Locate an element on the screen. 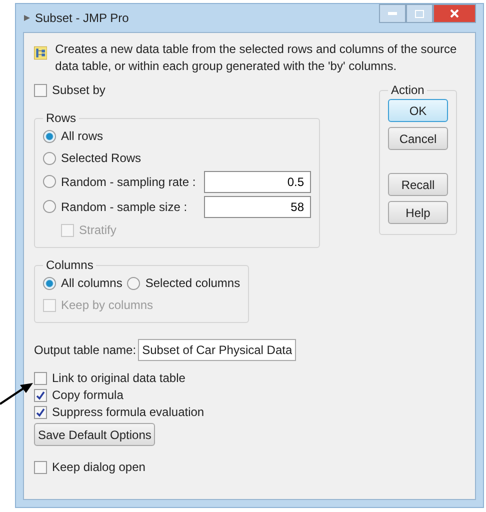 This screenshot has height=512, width=486. save-defaults-button: Save Default Options is located at coordinates (95, 434).